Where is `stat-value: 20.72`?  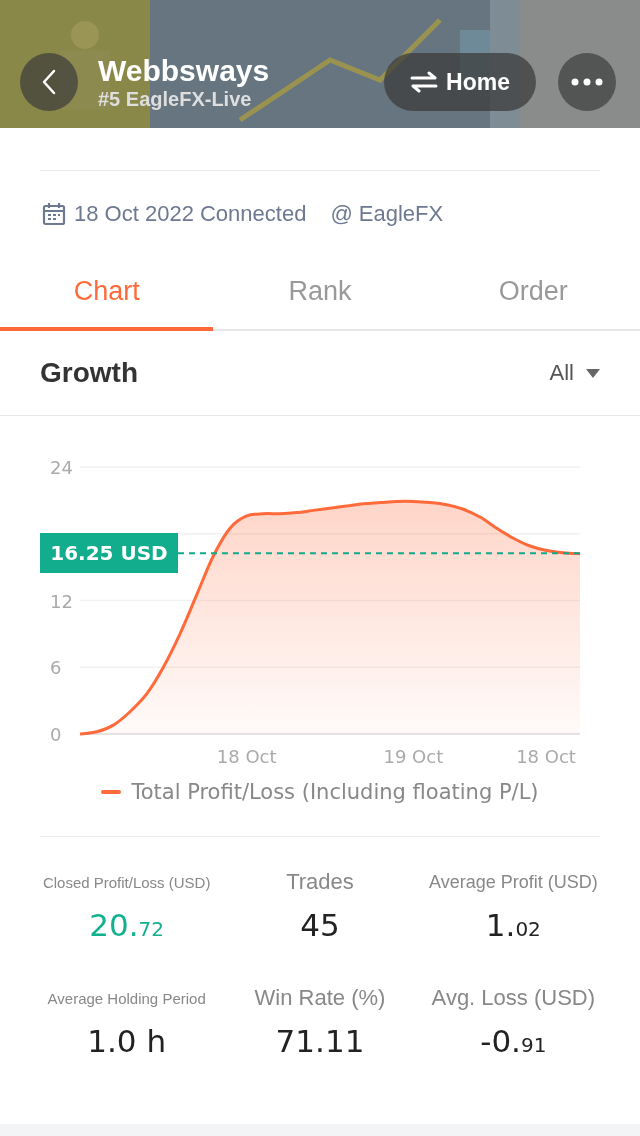
stat-value: 20.72 is located at coordinates (127, 925).